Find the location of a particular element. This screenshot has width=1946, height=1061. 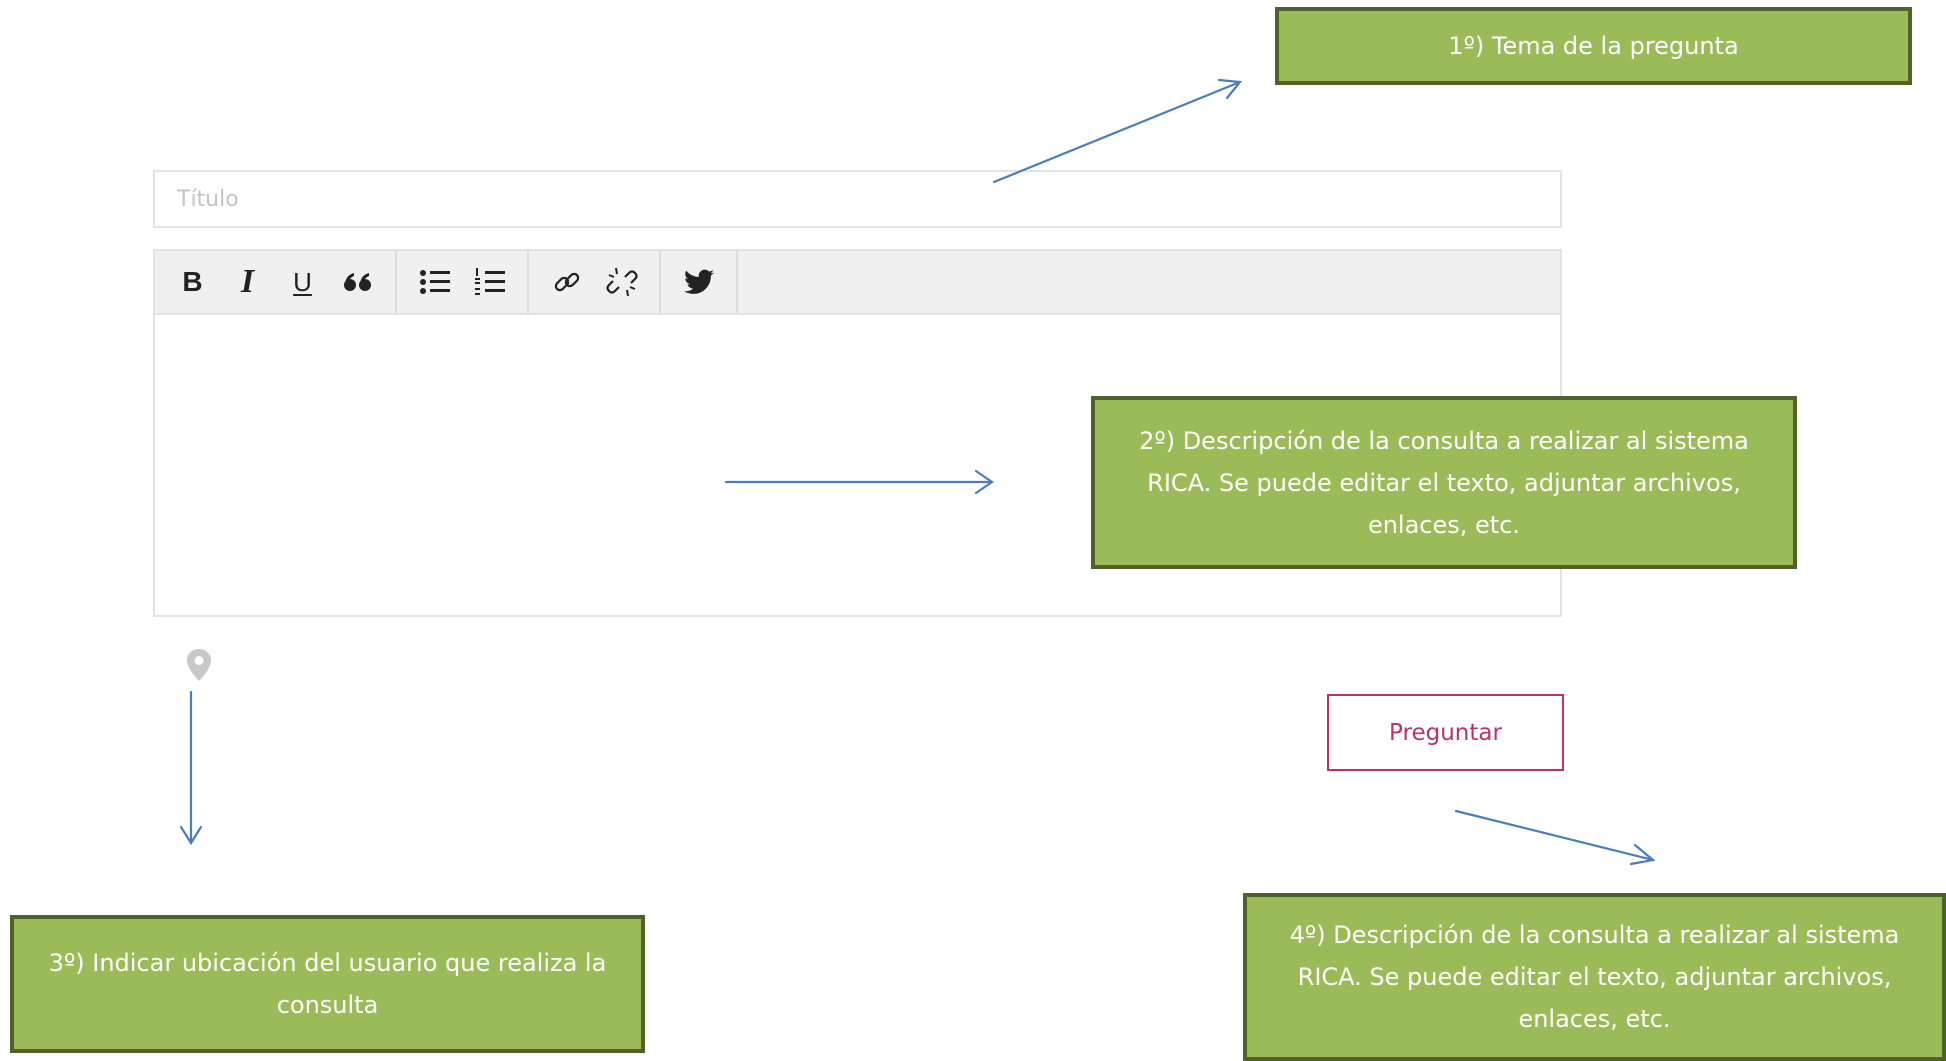

blockquote-button is located at coordinates (357, 282).